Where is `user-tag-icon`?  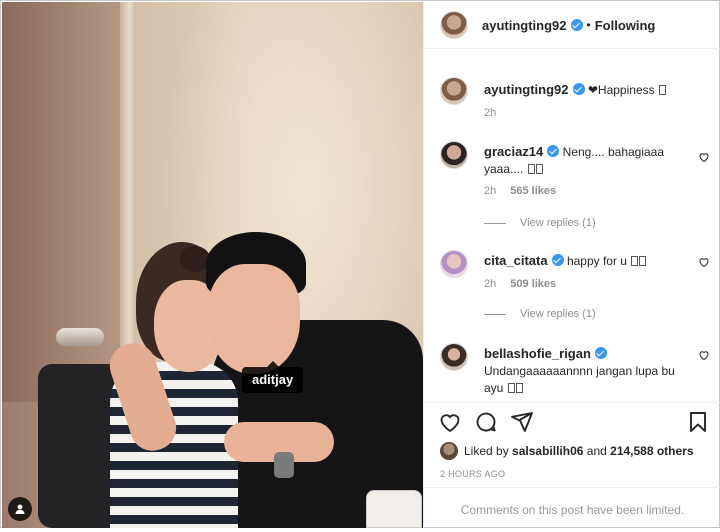
user-tag-icon is located at coordinates (20, 509).